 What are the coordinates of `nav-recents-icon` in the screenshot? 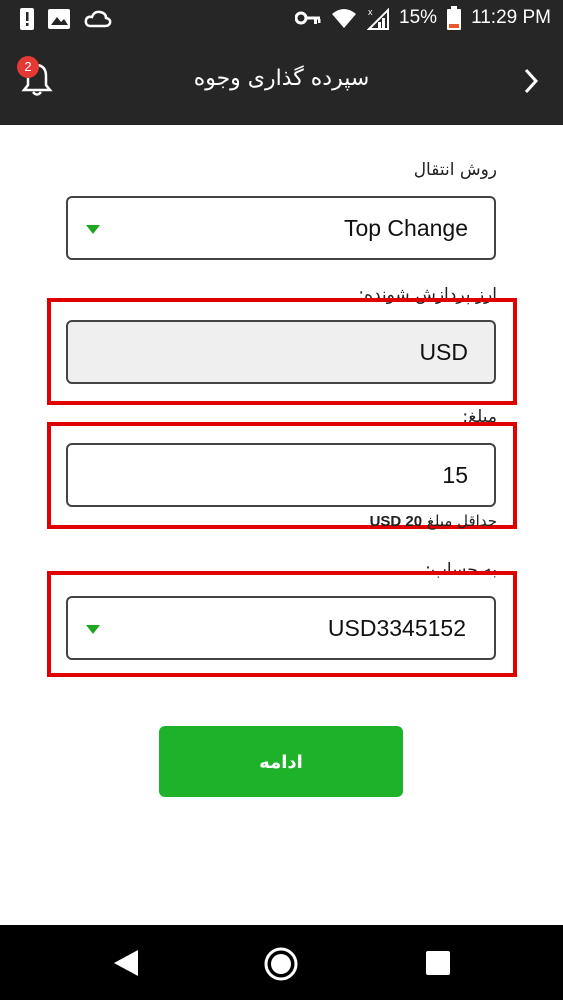 It's located at (438, 963).